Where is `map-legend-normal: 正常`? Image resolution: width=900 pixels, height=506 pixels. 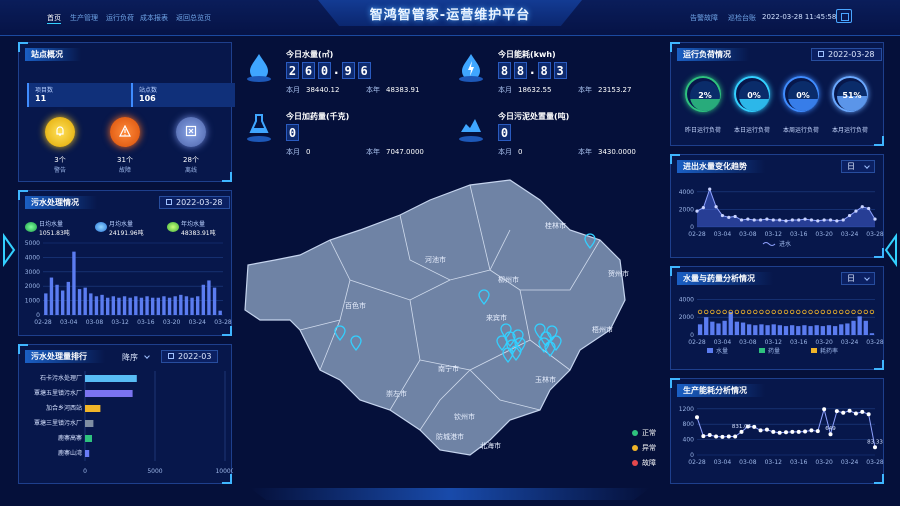 map-legend-normal: 正常 is located at coordinates (644, 433).